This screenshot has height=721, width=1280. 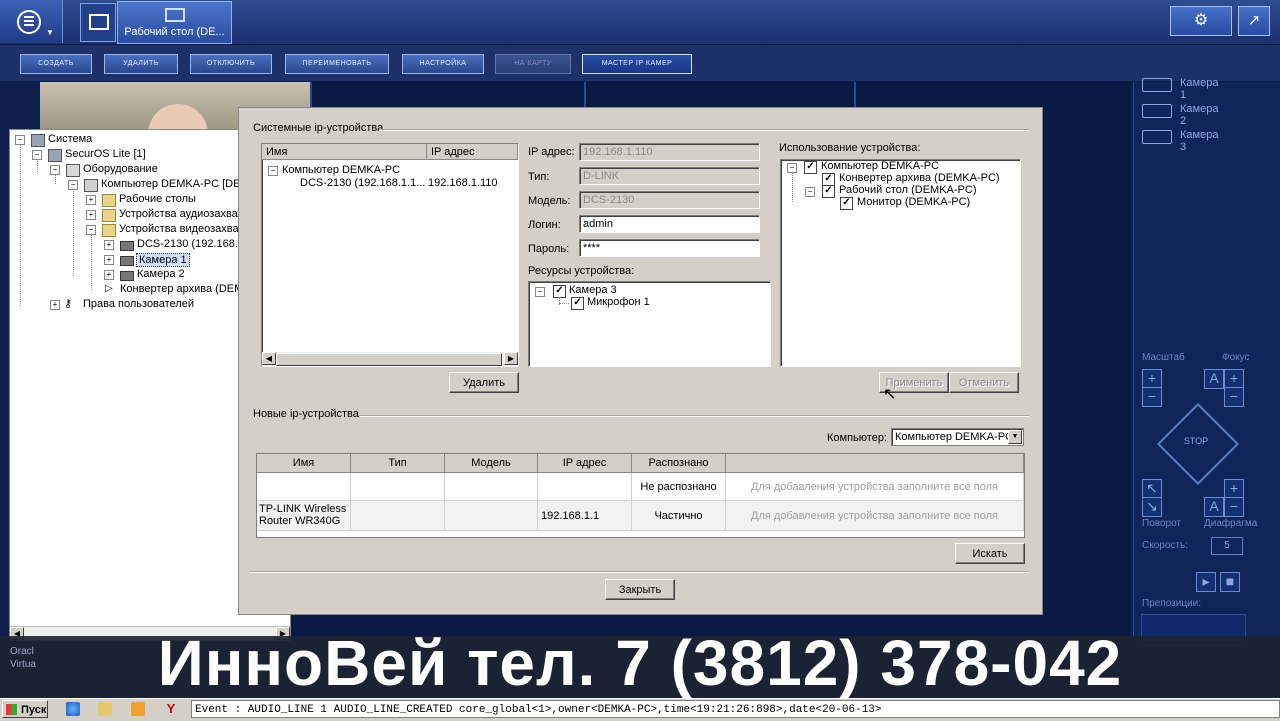 I want to click on cell-ip: 192.168.1.1, so click(x=585, y=516).